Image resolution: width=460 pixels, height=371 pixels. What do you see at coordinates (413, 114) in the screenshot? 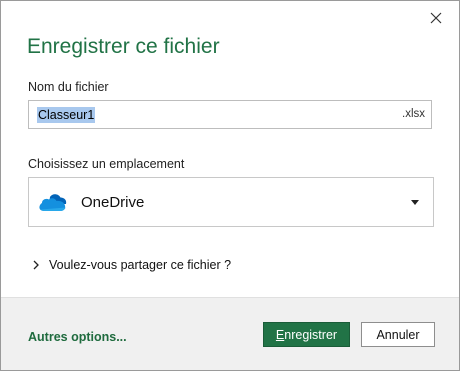
I see `file-extension: .xlsx` at bounding box center [413, 114].